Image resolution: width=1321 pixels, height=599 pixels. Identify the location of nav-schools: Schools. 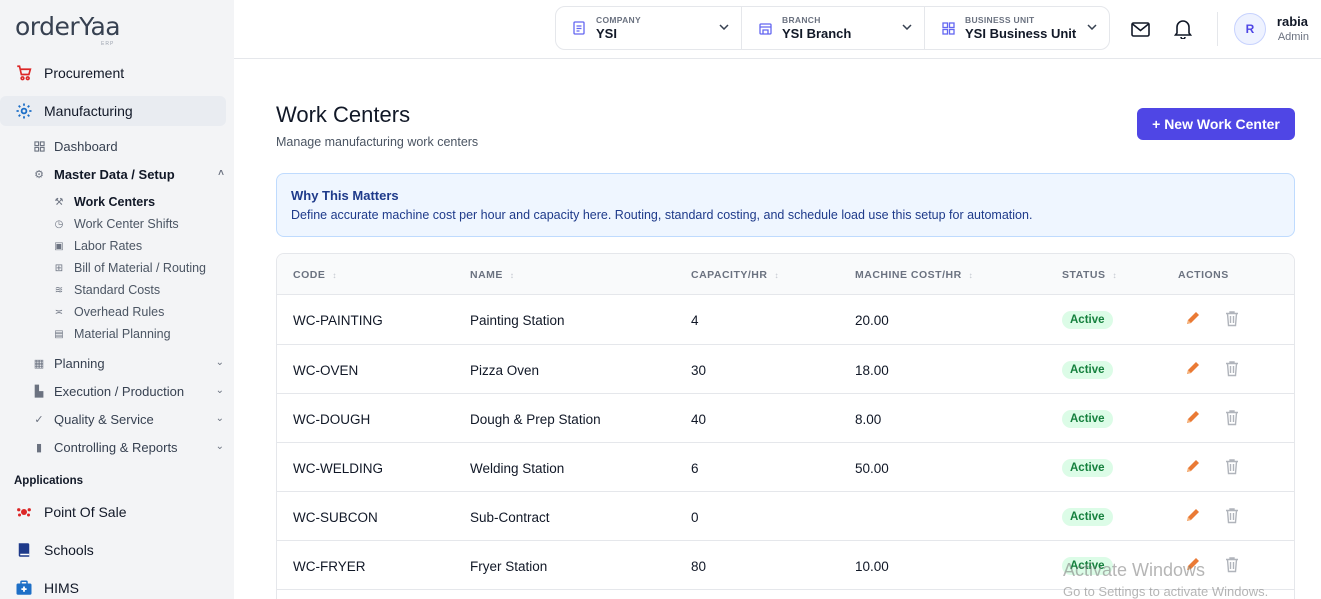
(117, 550).